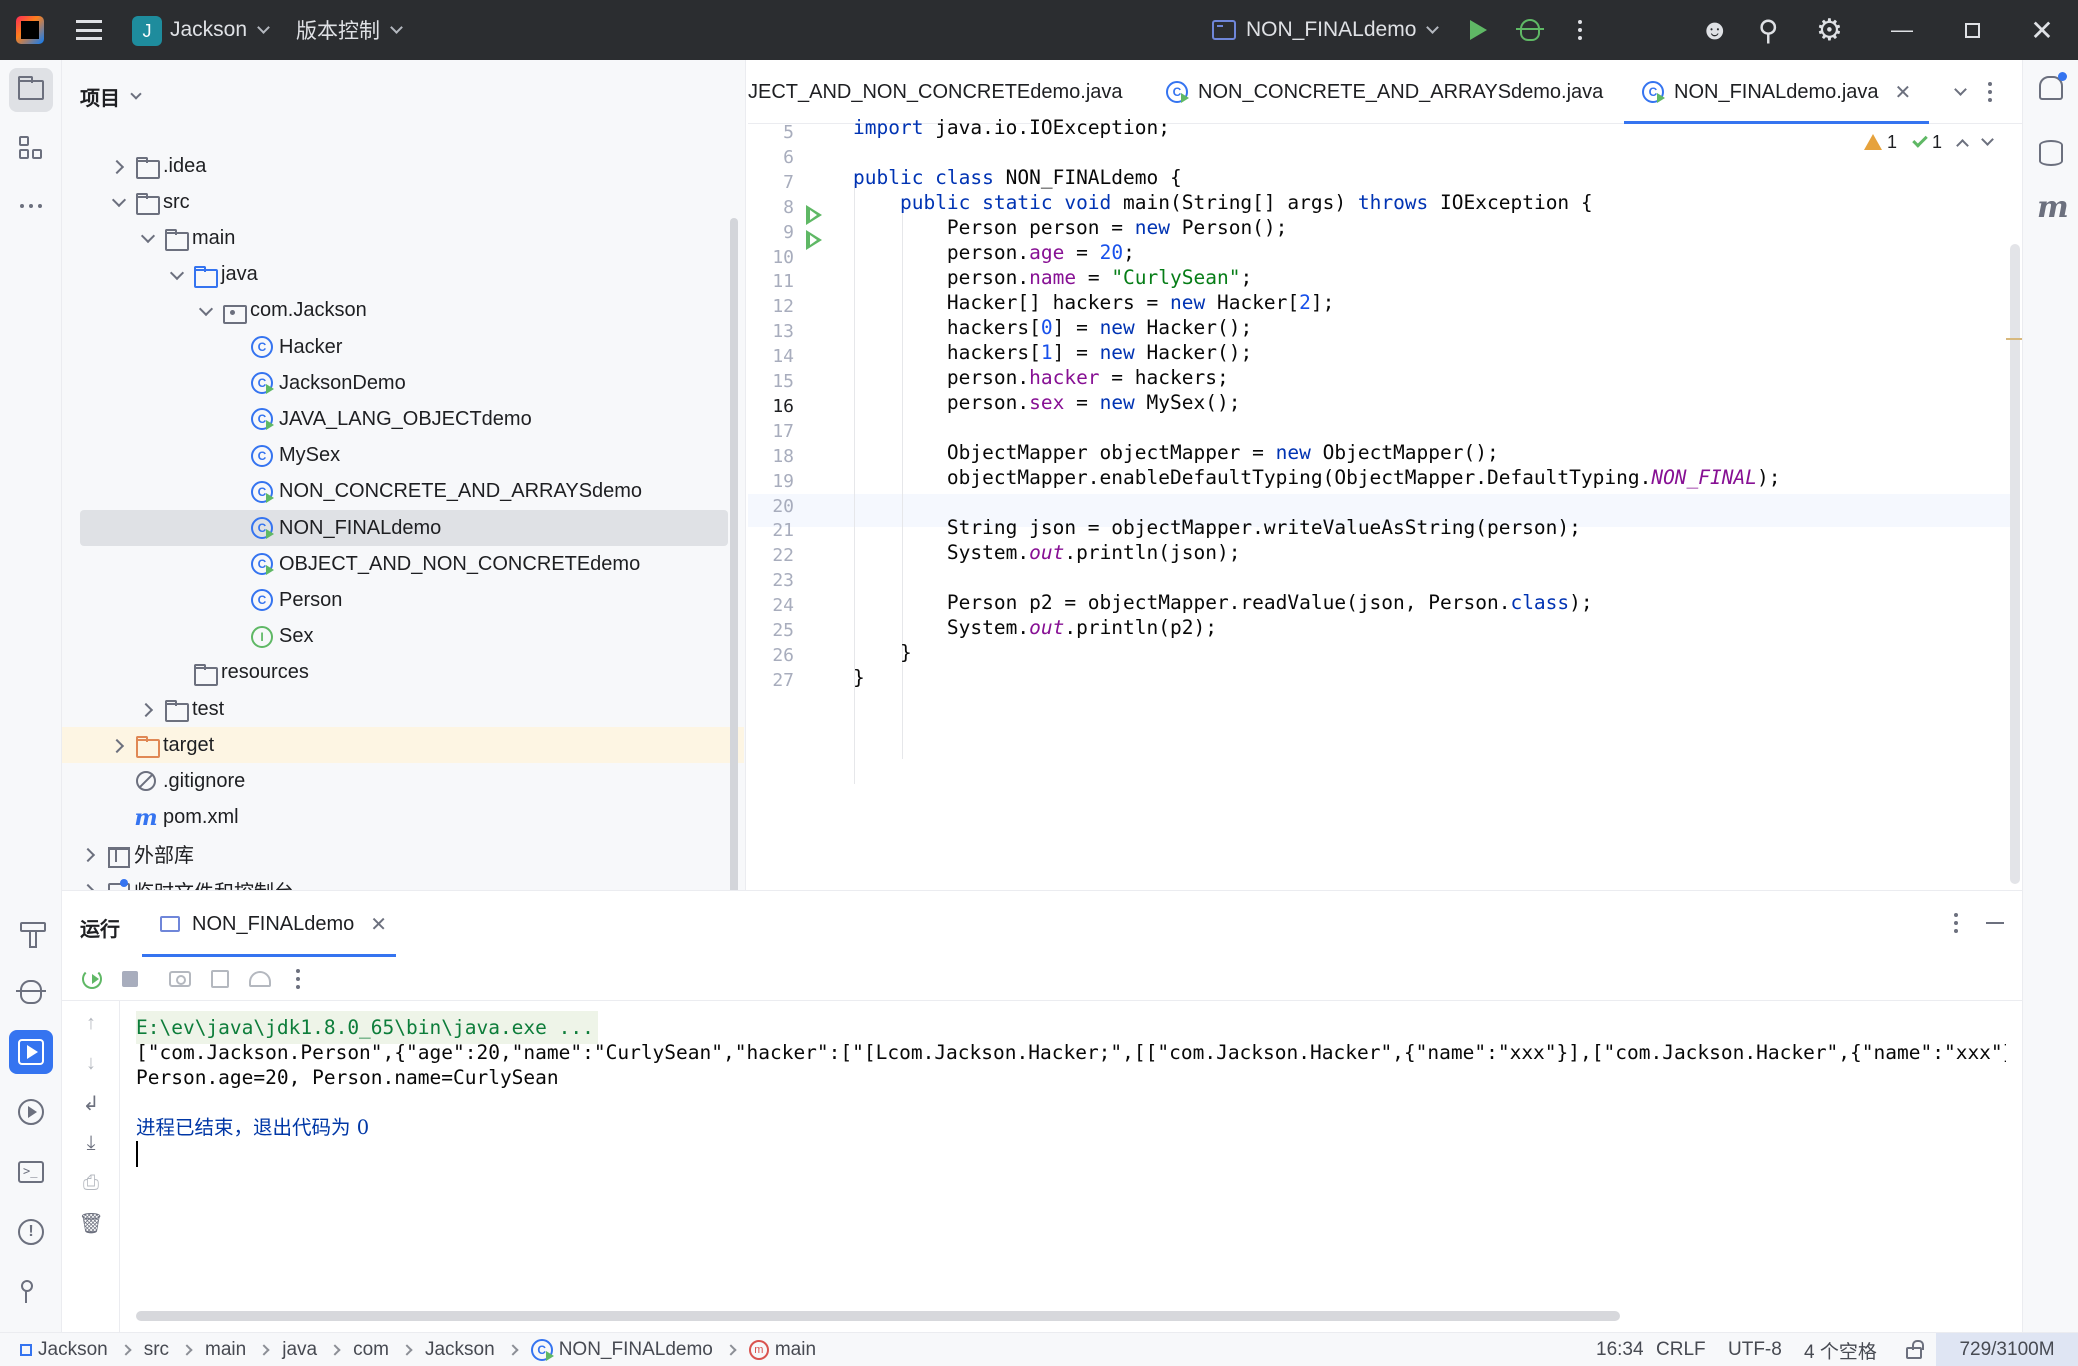  What do you see at coordinates (2042, 30) in the screenshot?
I see `close-window-button: ✕` at bounding box center [2042, 30].